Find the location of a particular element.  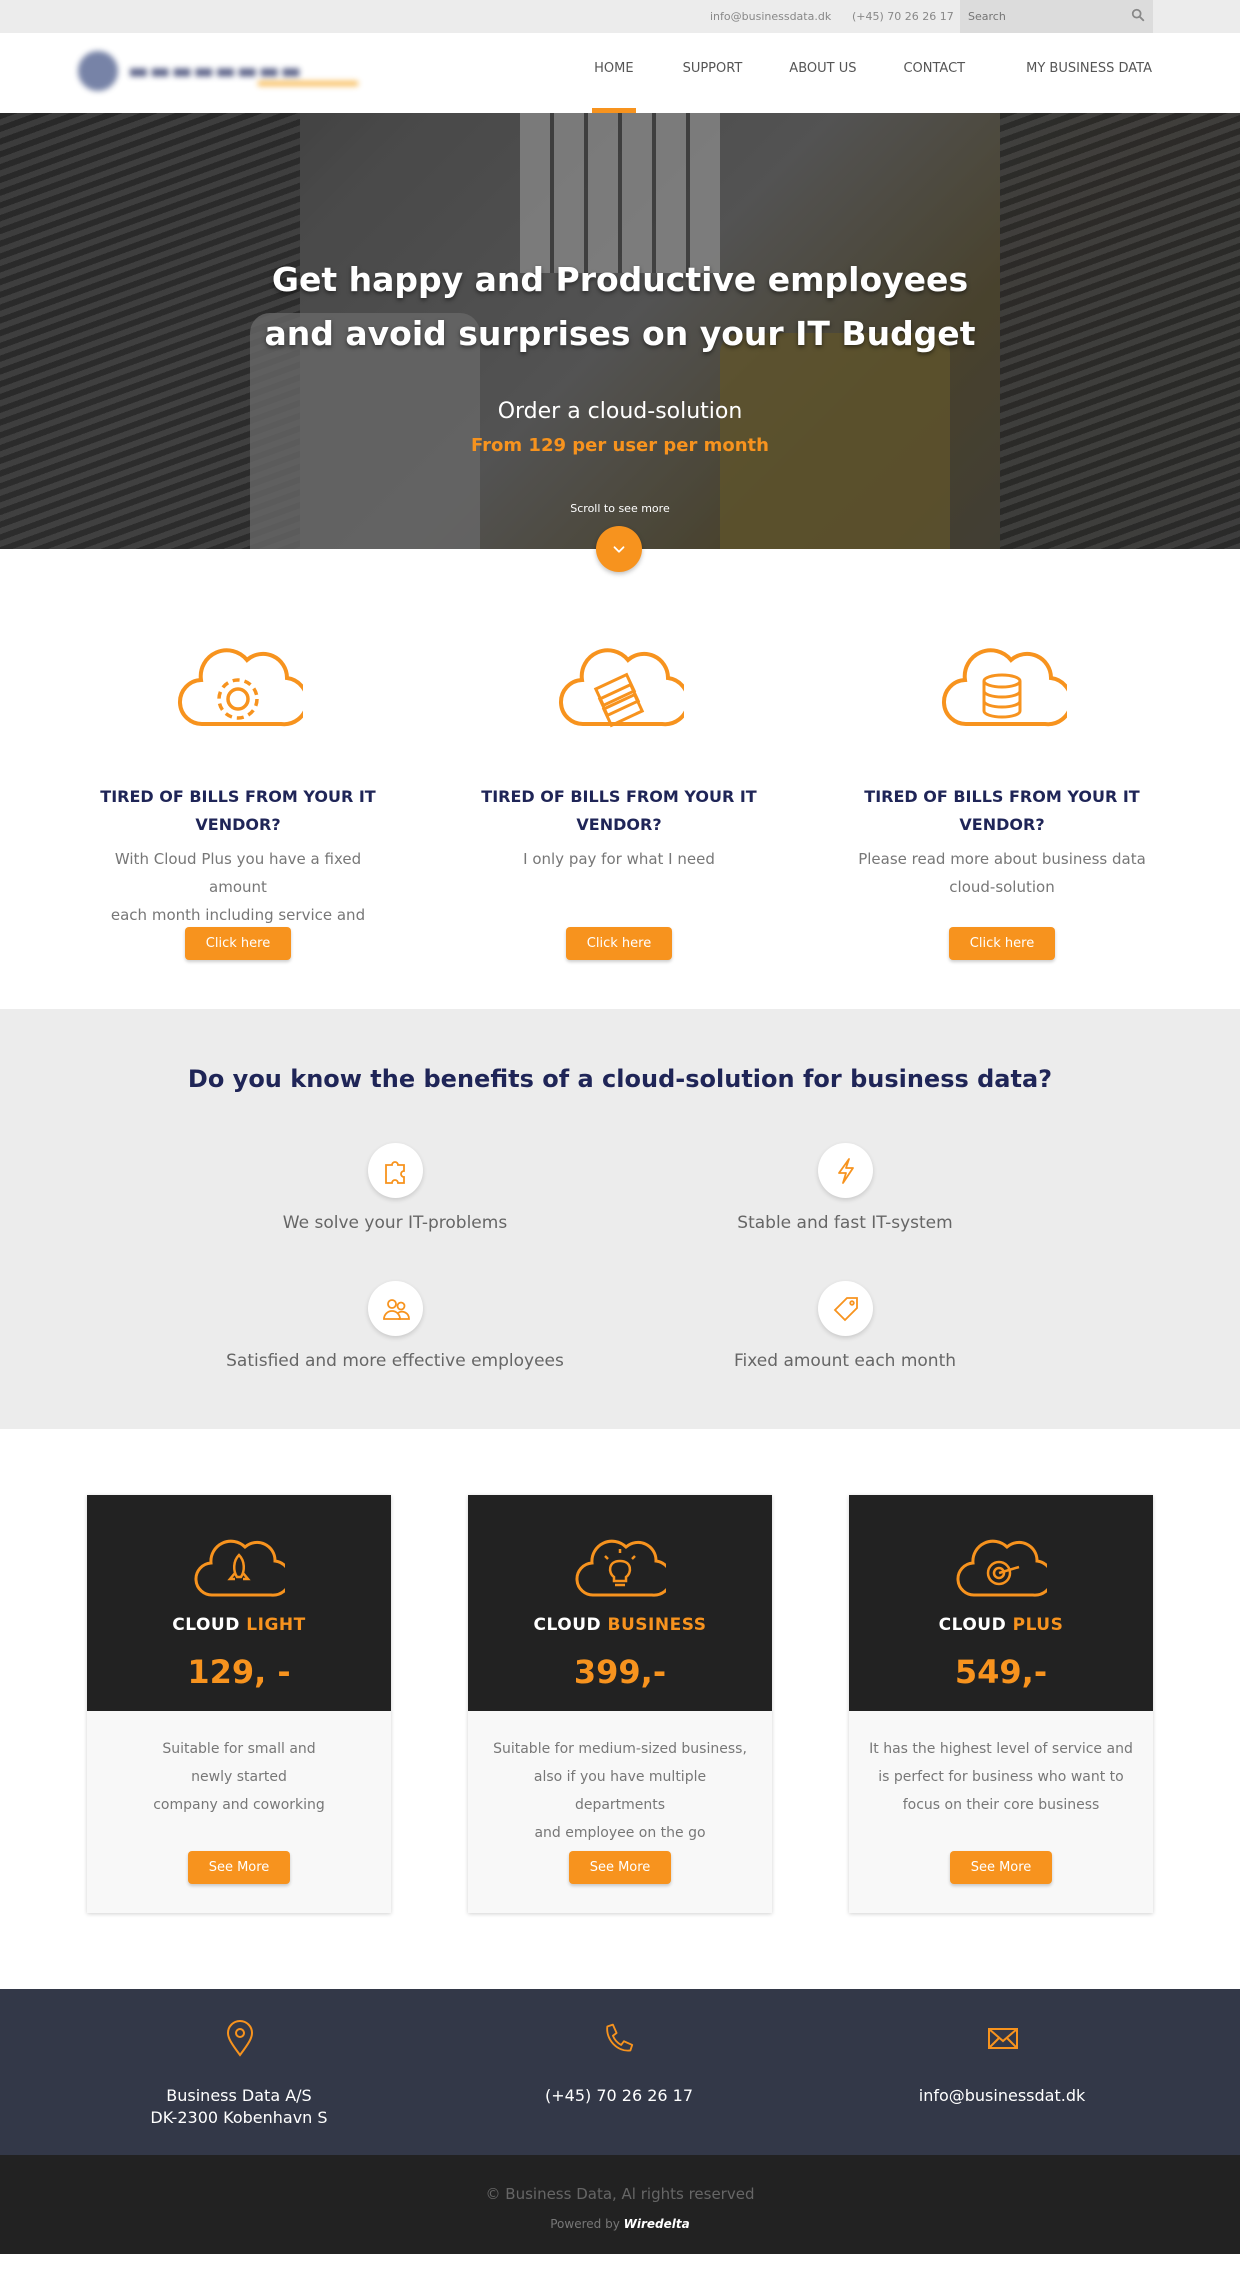

envelope-icon is located at coordinates (1003, 2038).